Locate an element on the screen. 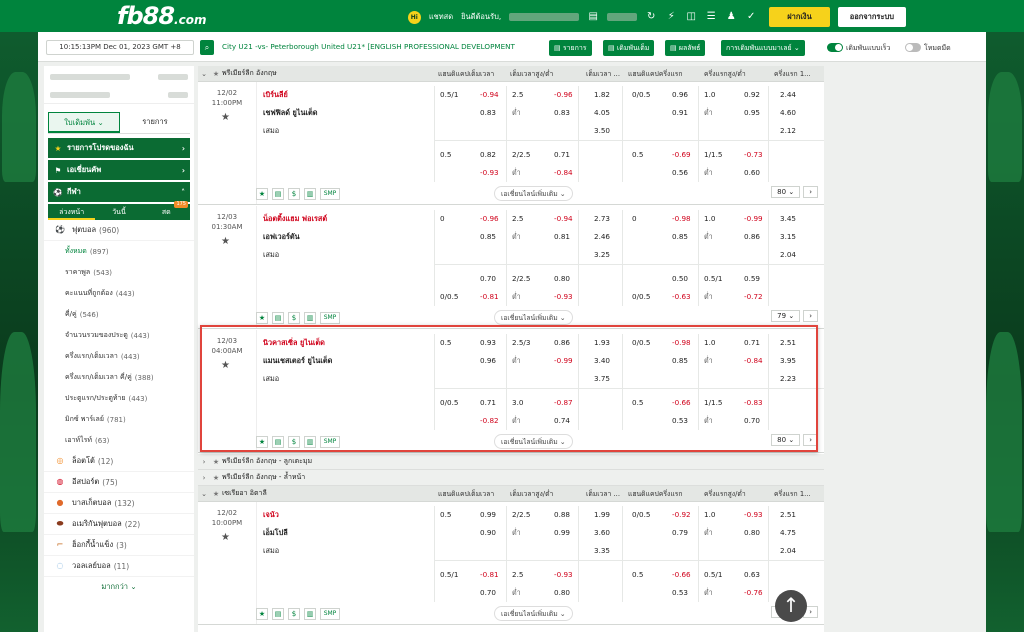 This screenshot has height=632, width=1024. site-logo: fb88.com is located at coordinates (161, 16).